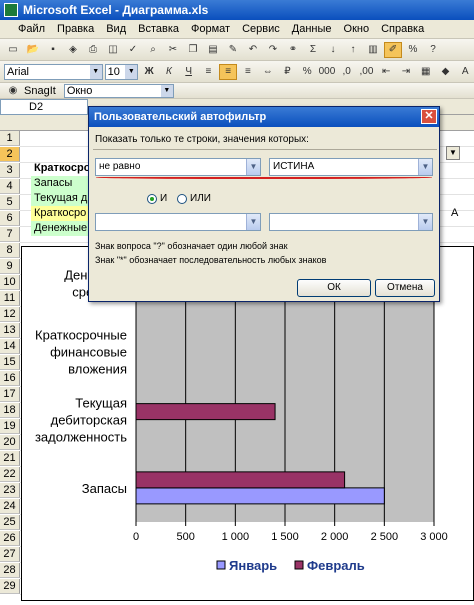  What do you see at coordinates (73, 50) in the screenshot?
I see `permission-icon: ◈` at bounding box center [73, 50].